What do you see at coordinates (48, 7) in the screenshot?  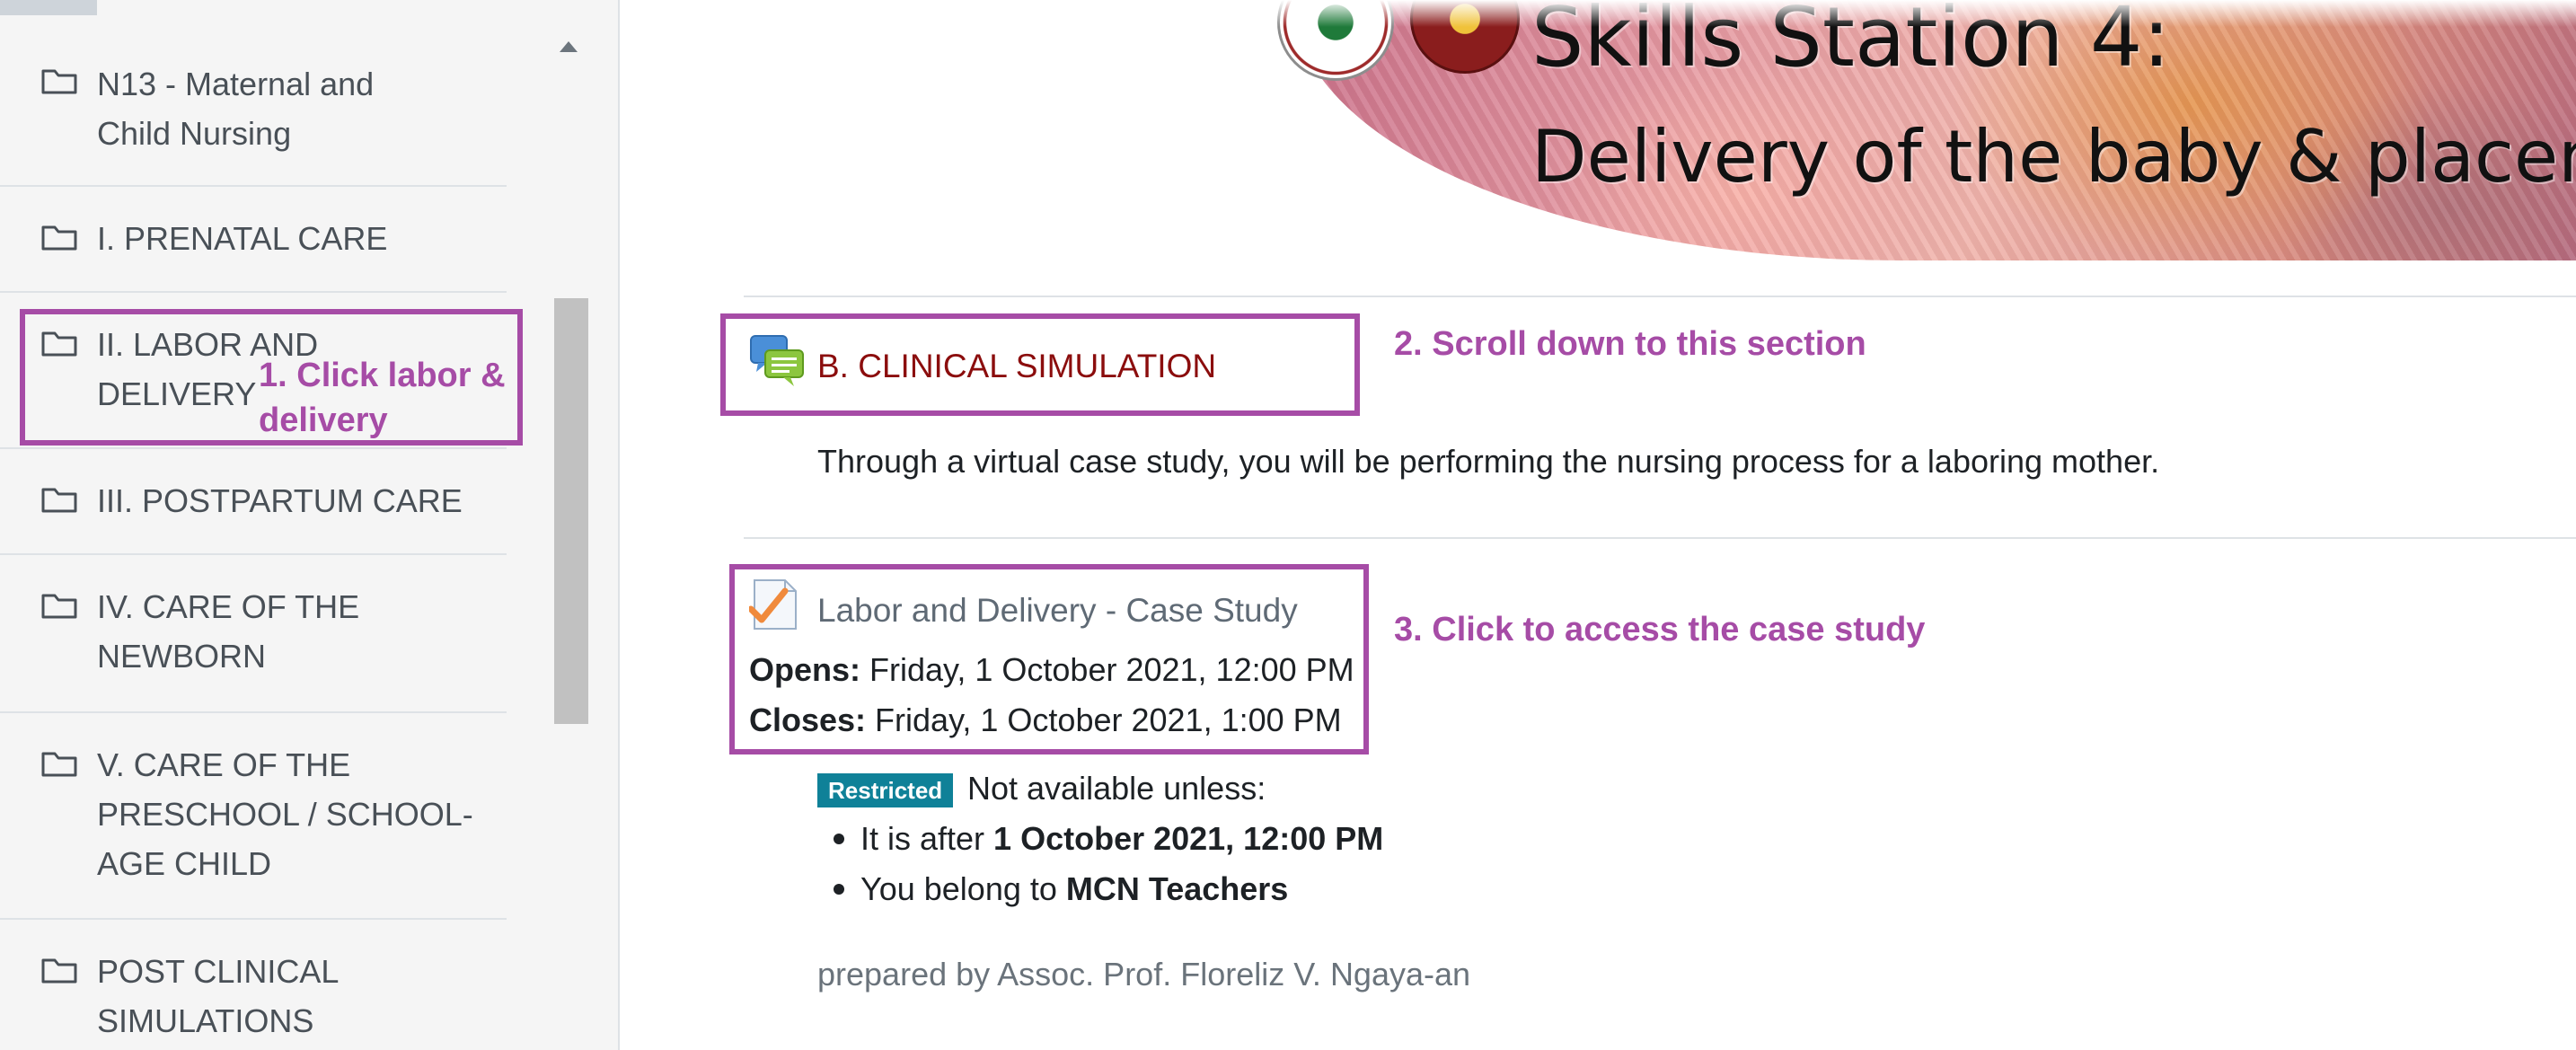 I see `sidebar-top-tab` at bounding box center [48, 7].